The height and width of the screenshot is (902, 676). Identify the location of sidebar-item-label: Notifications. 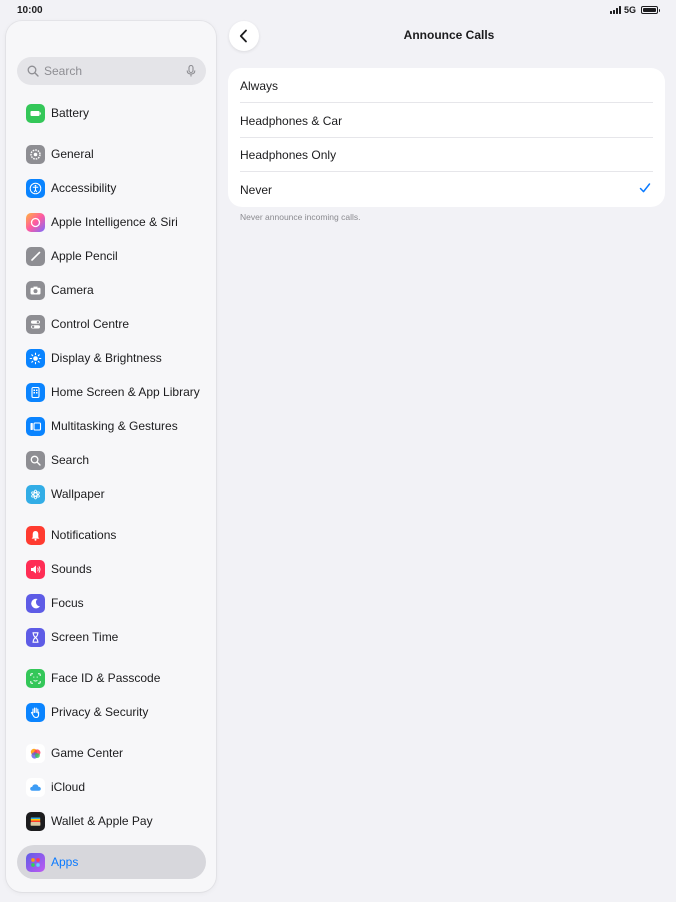
(84, 535).